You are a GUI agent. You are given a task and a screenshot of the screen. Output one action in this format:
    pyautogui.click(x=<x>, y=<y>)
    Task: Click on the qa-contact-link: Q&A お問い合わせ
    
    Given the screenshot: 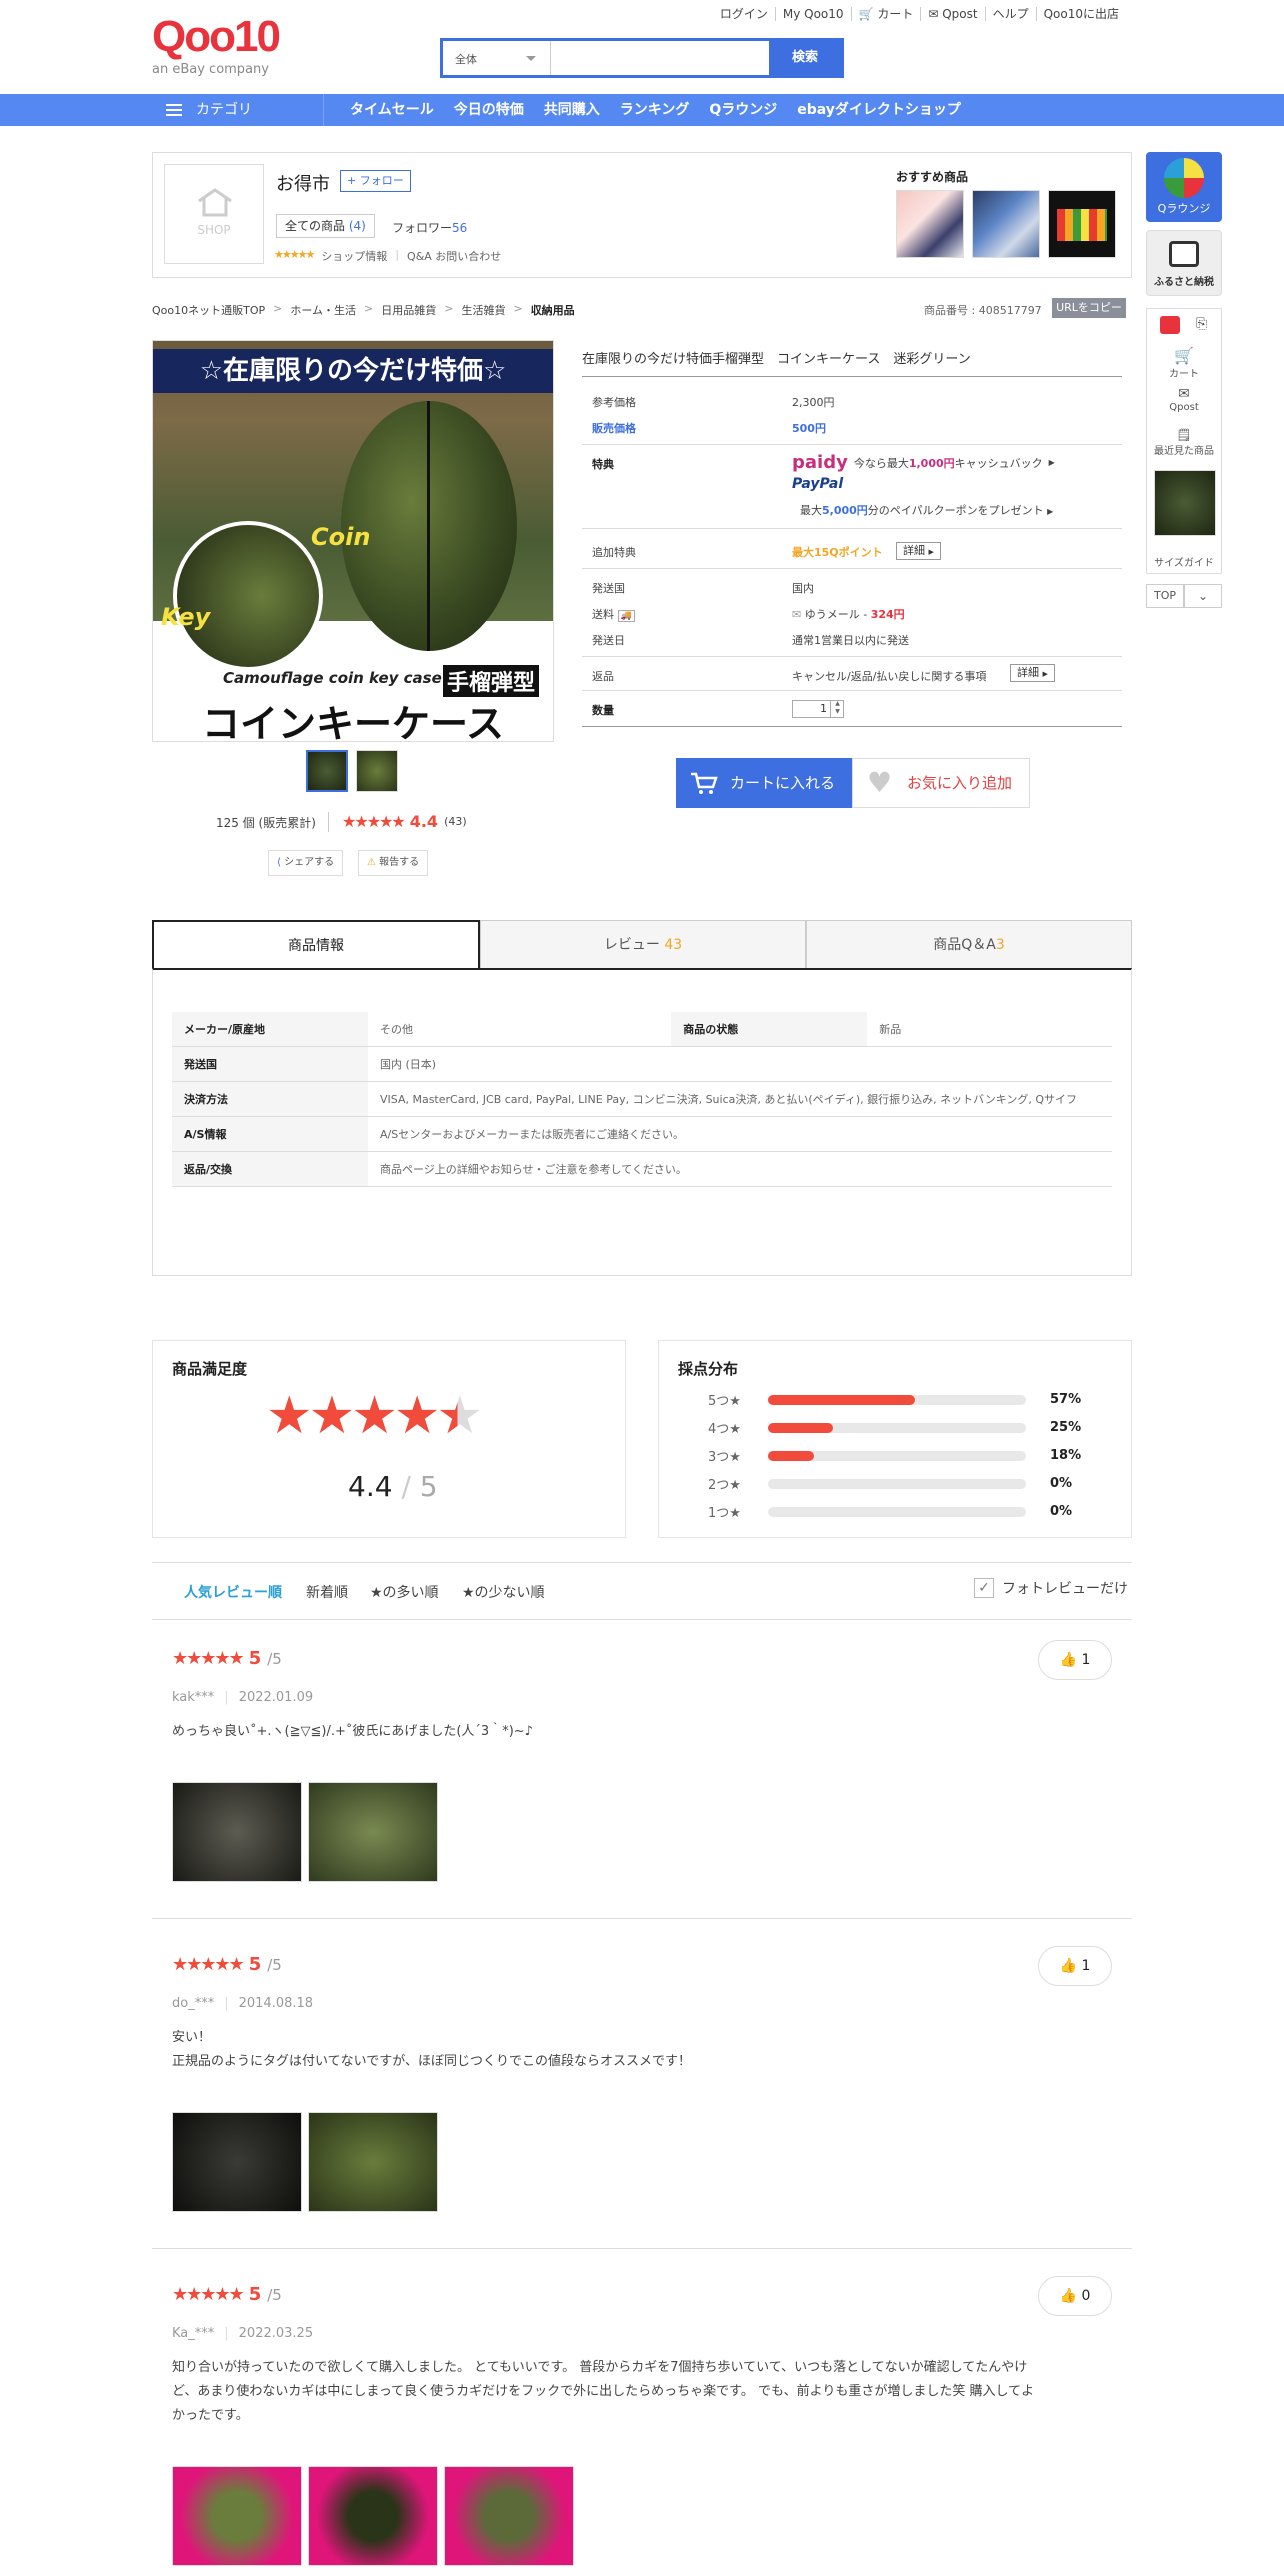 What is the action you would take?
    pyautogui.click(x=454, y=256)
    